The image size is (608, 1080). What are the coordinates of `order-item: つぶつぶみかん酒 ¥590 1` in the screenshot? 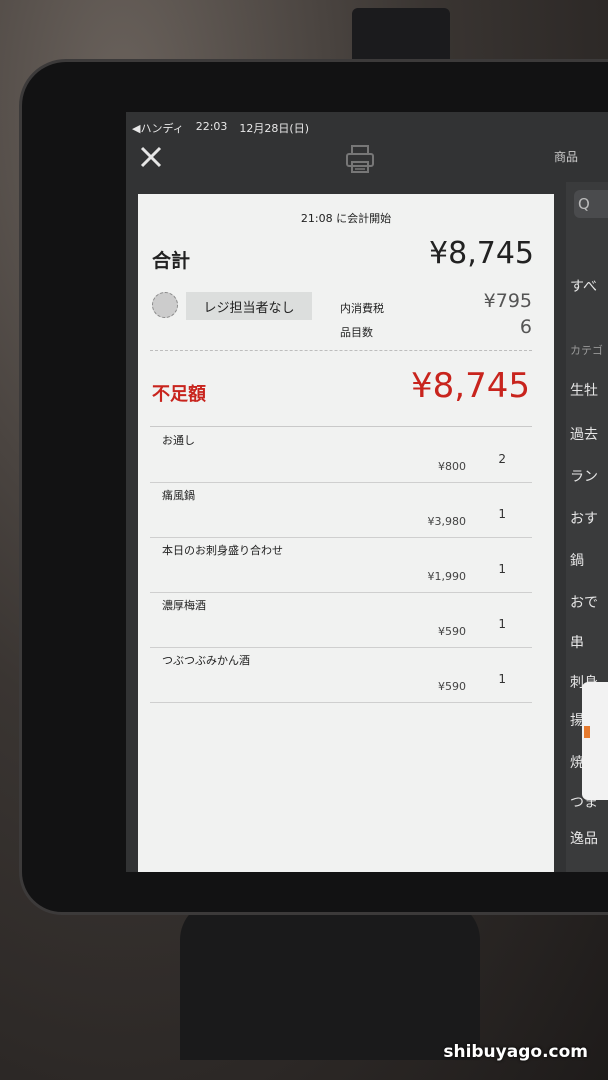 It's located at (341, 675).